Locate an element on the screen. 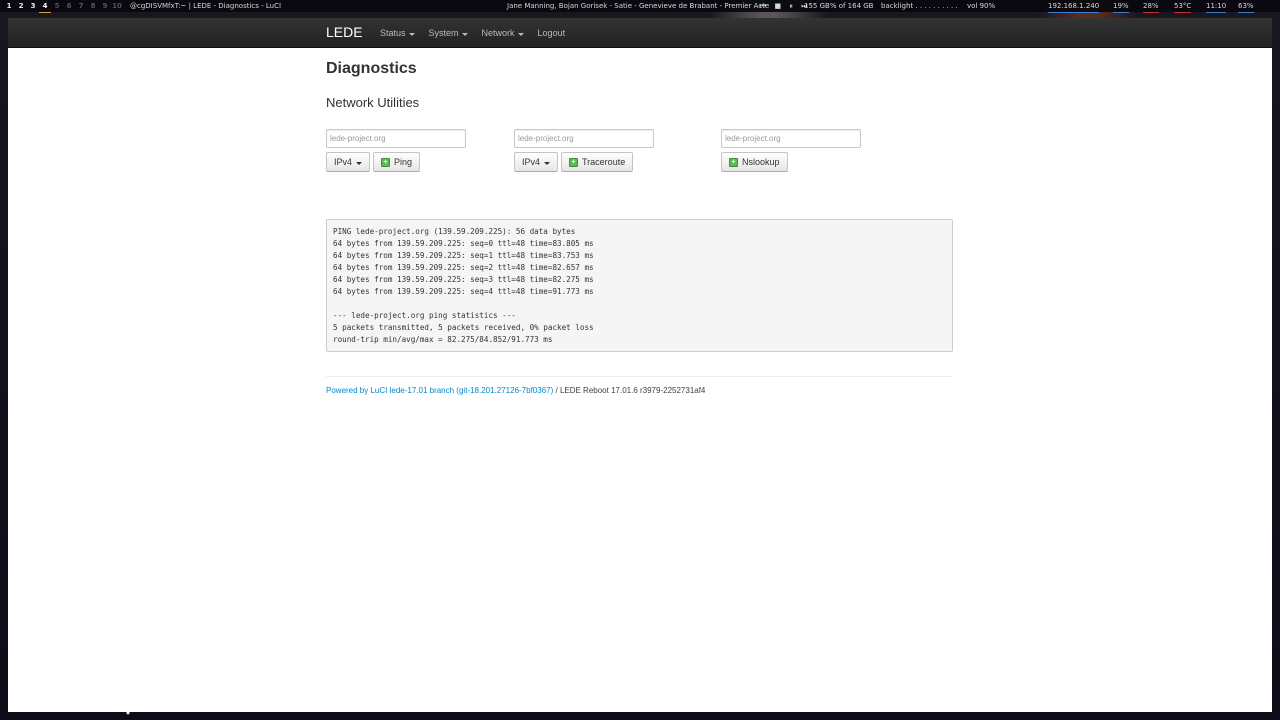 This screenshot has width=1280, height=720. ping-button: + Ping is located at coordinates (397, 162).